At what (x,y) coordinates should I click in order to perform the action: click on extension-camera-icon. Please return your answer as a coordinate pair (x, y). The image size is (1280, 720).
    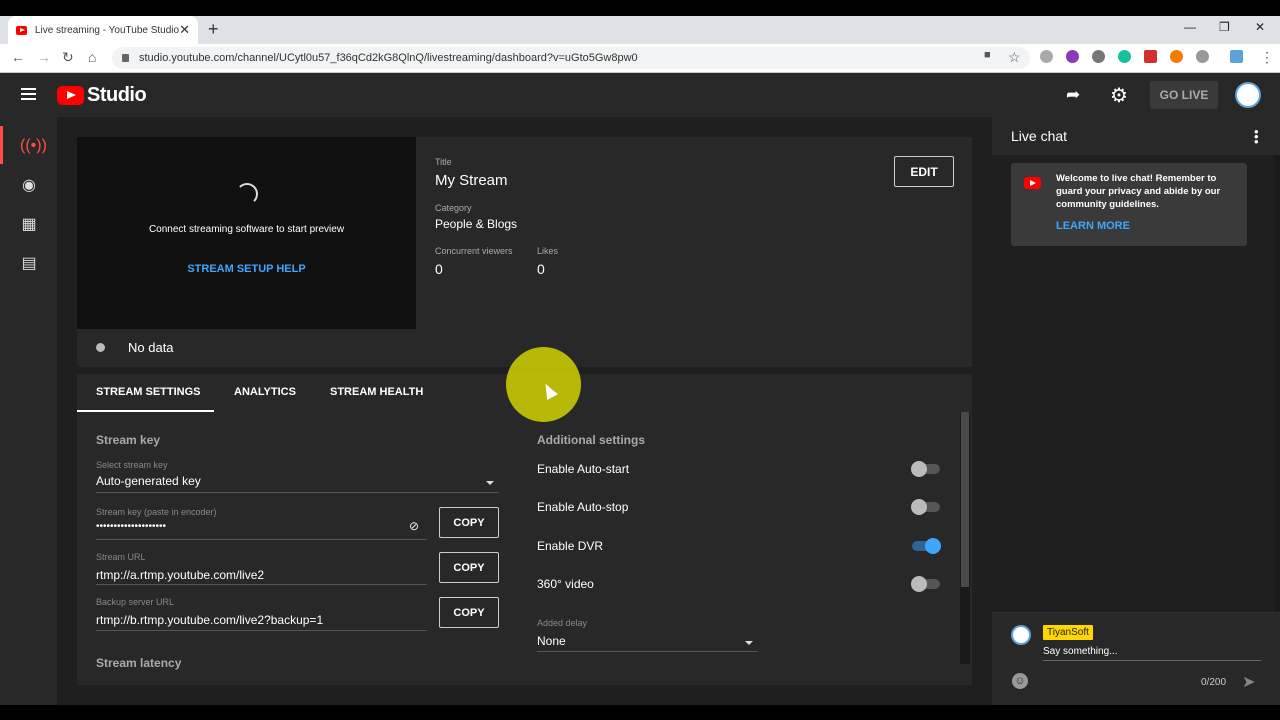
    Looking at the image, I should click on (1098, 56).